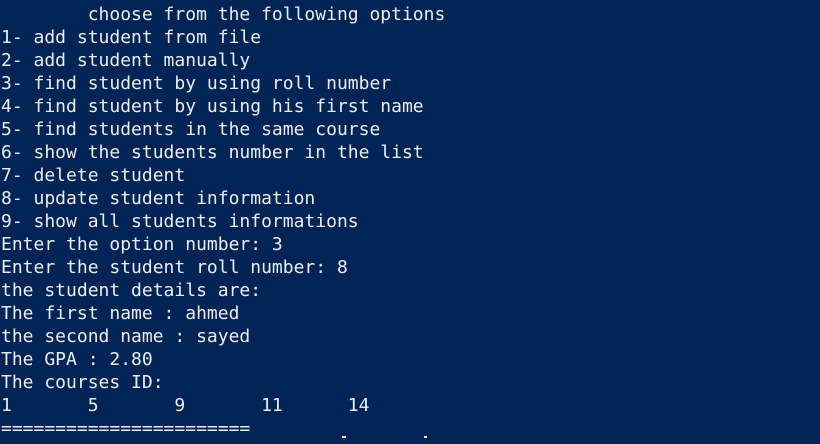 The image size is (820, 444). Describe the element at coordinates (185, 405) in the screenshot. I see `courses-ids-line: 1 5 9 11 14` at that location.